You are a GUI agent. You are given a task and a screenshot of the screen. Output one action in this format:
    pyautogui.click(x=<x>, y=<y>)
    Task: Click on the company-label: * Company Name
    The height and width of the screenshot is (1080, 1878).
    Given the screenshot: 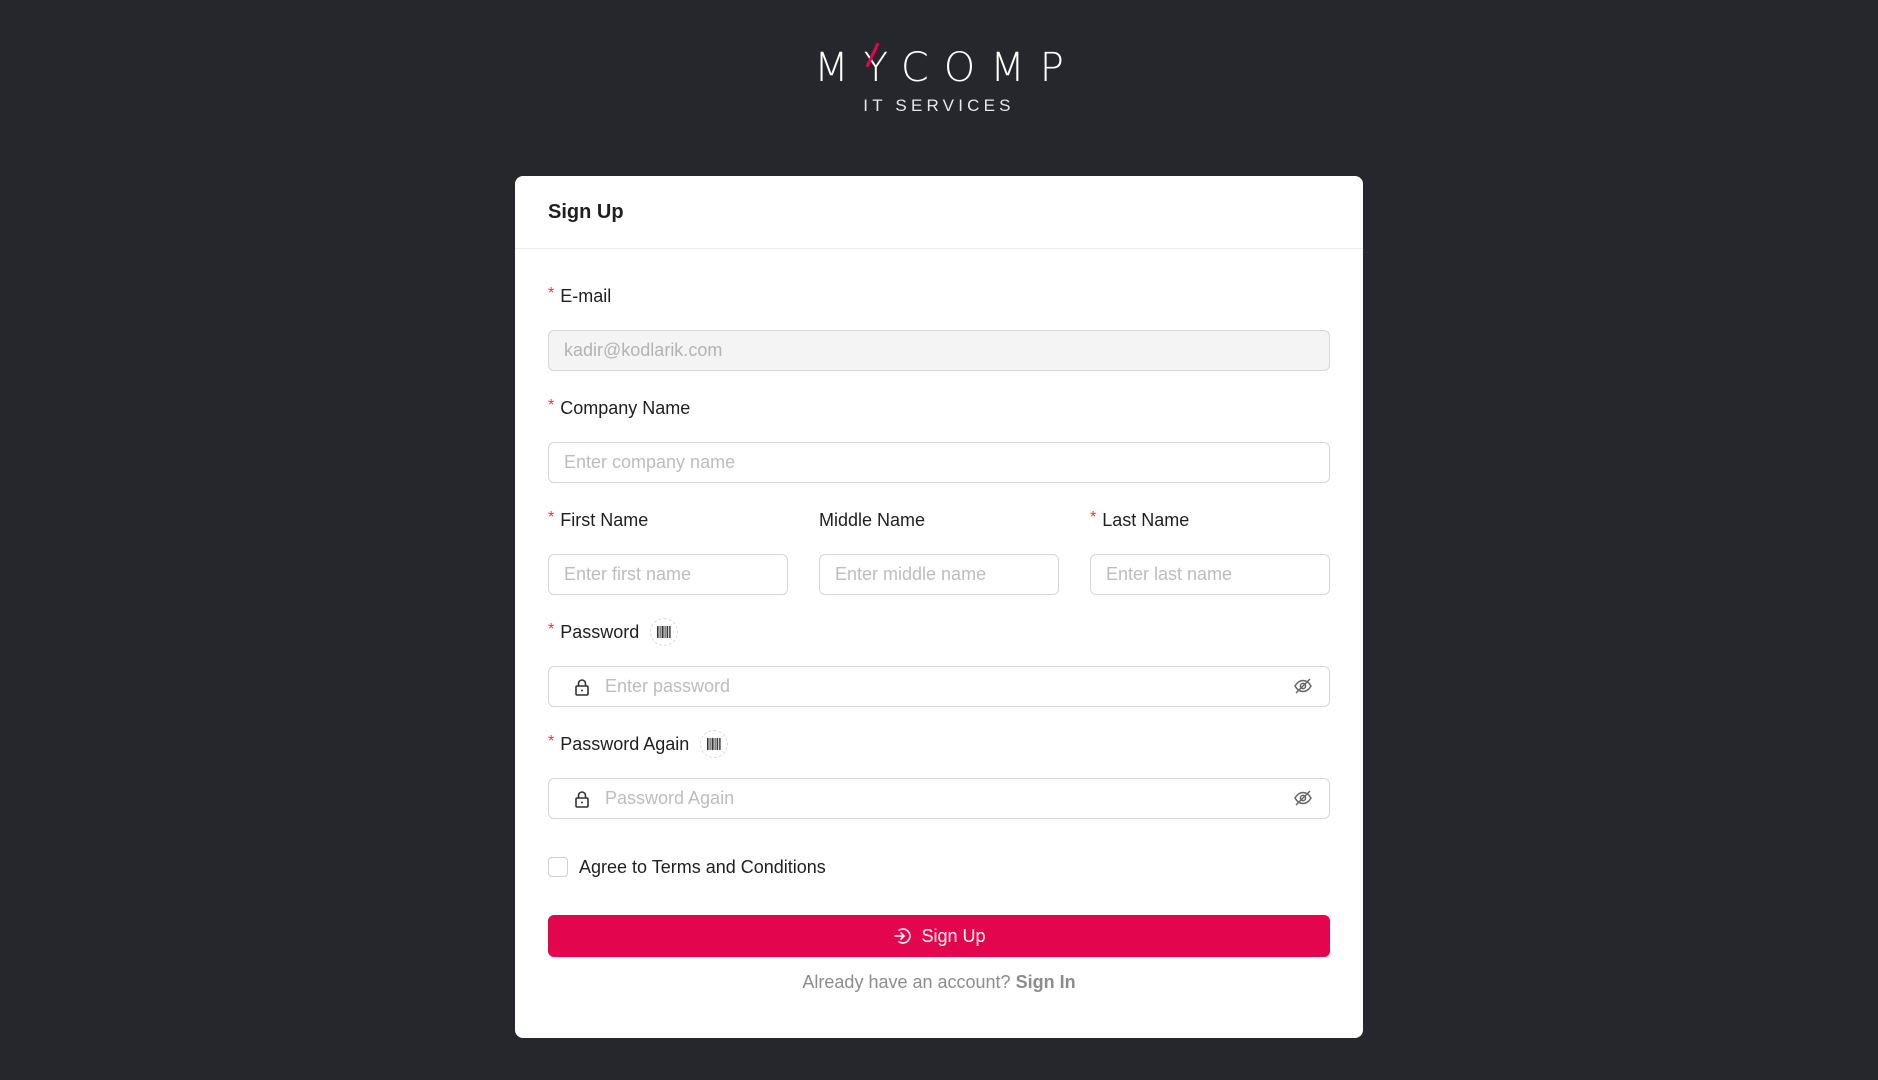 What is the action you would take?
    pyautogui.click(x=939, y=408)
    